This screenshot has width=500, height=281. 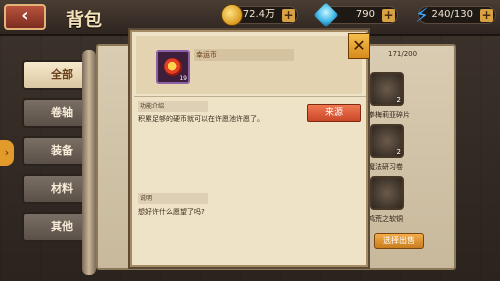 What do you see at coordinates (365, 14) in the screenshot?
I see `diamond-value: 790` at bounding box center [365, 14].